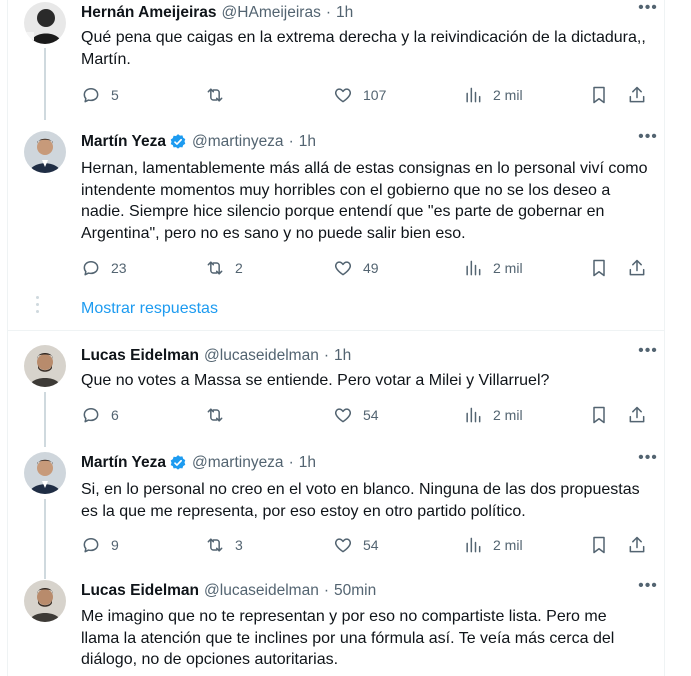 The height and width of the screenshot is (676, 691). I want to click on tweet-actions: 23 2 49 2 mil, so click(365, 268).